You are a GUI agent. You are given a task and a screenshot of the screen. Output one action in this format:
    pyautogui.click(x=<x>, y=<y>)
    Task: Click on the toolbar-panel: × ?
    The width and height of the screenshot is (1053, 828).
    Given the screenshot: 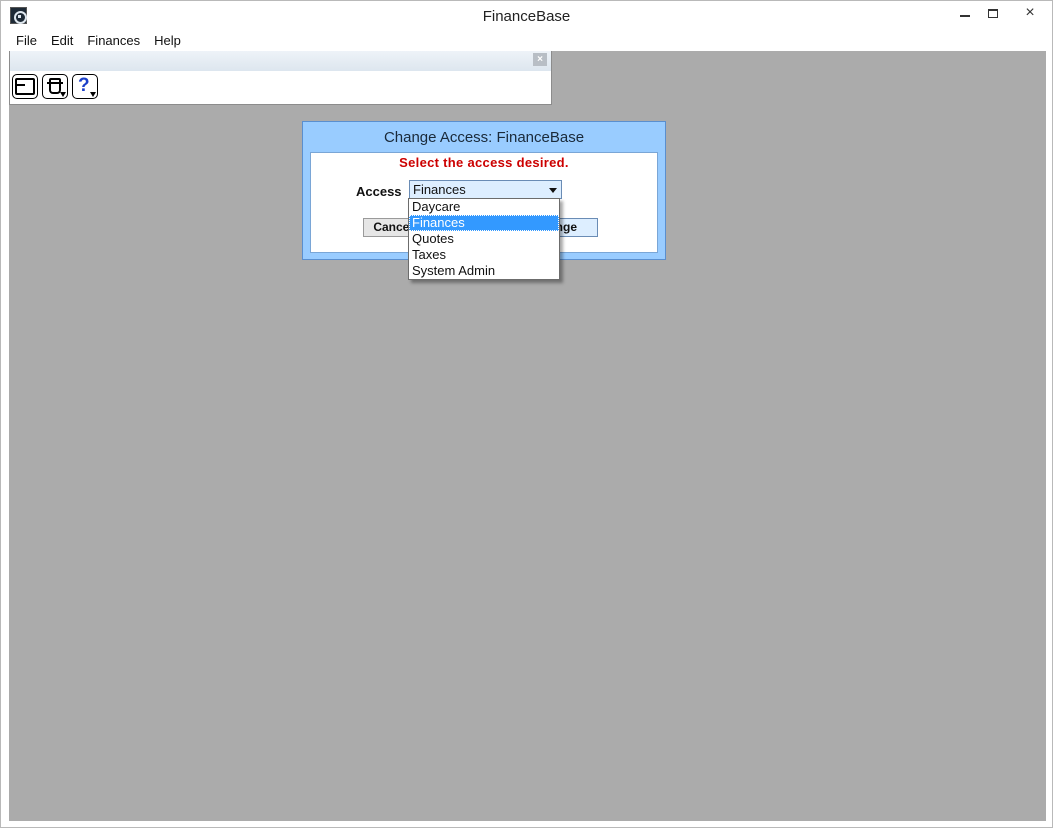 What is the action you would take?
    pyautogui.click(x=280, y=78)
    